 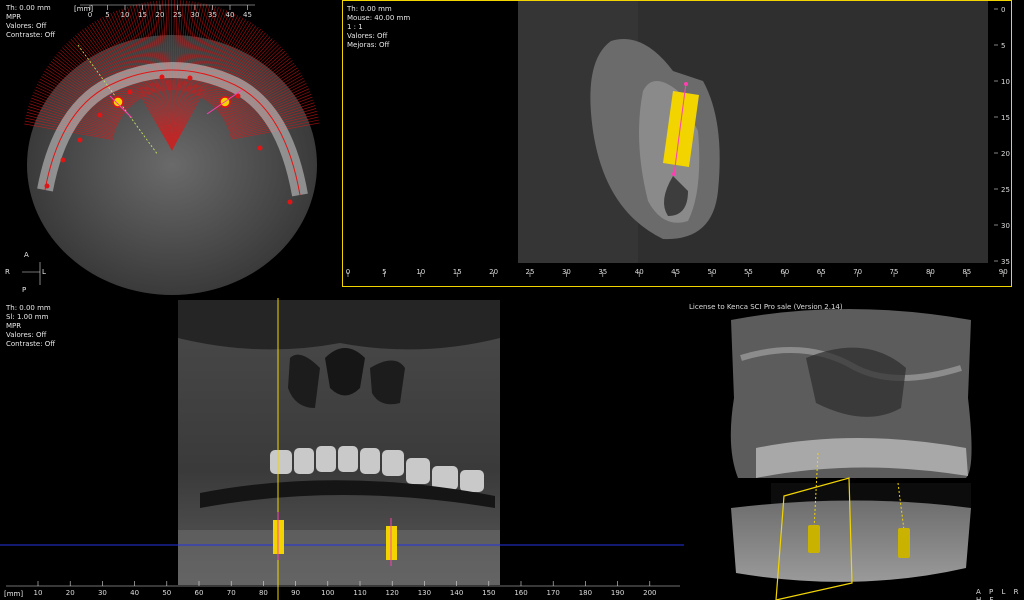 What do you see at coordinates (26, 335) in the screenshot?
I see `pano-info-line: Valores: Off` at bounding box center [26, 335].